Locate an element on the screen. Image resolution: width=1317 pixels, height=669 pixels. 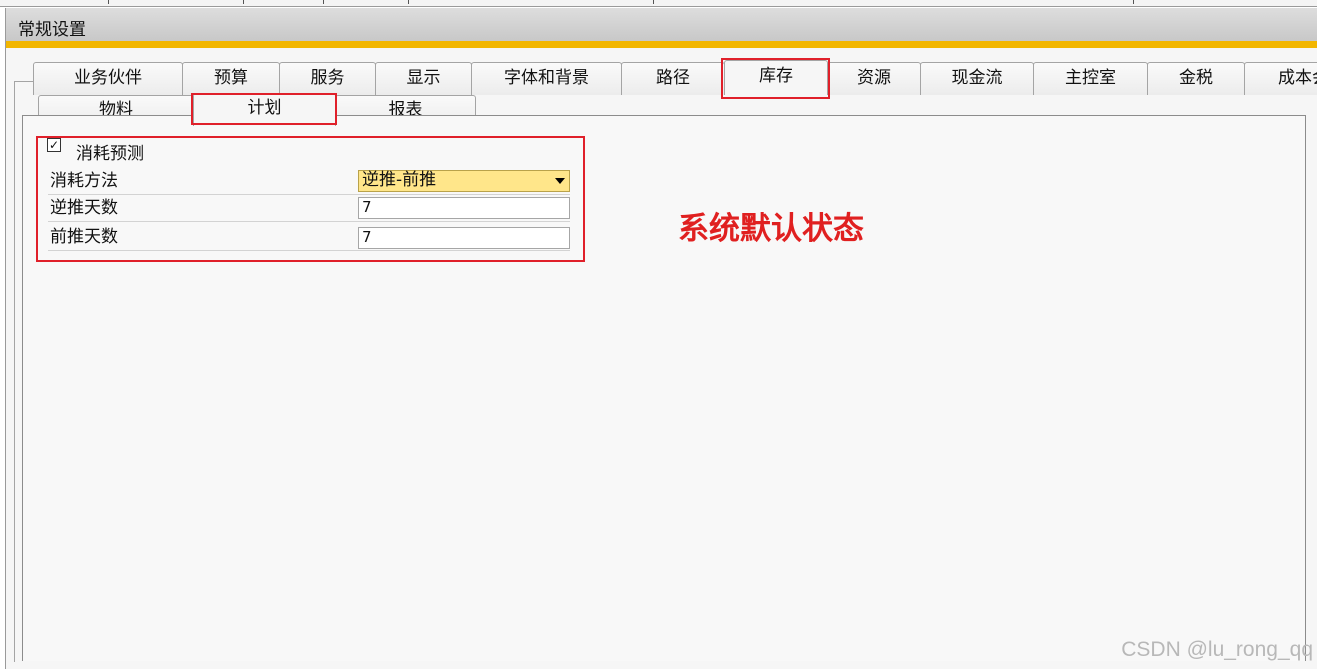
annotation-default-state: 系统默认状态 is located at coordinates (771, 229).